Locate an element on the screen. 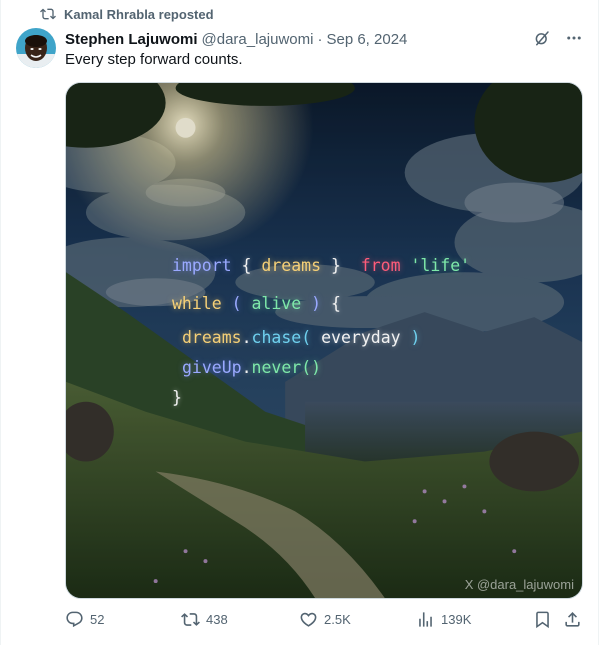 The height and width of the screenshot is (645, 599). code-import: import is located at coordinates (202, 265).